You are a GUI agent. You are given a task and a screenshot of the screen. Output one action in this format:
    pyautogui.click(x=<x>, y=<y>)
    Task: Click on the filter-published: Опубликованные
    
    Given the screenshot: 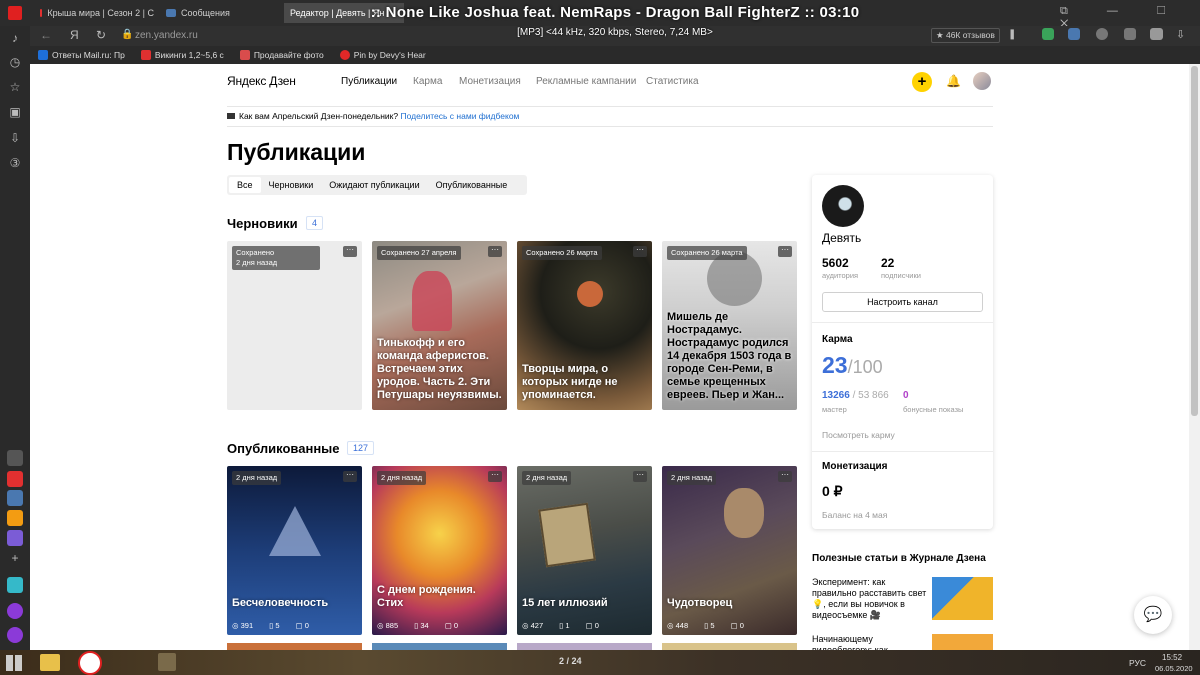 What is the action you would take?
    pyautogui.click(x=472, y=185)
    